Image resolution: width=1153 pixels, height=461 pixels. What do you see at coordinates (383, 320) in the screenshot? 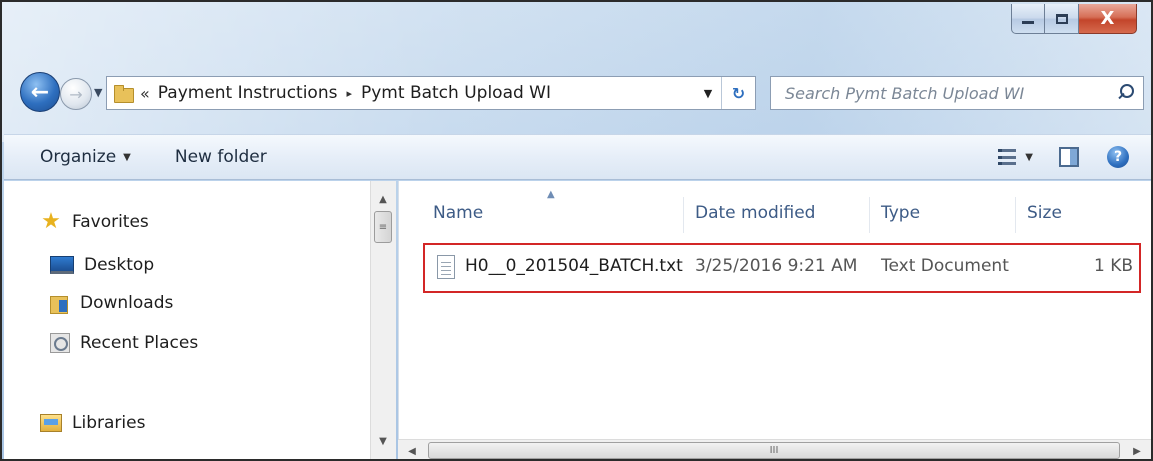
I see `nav-pane-scrollbar: ▲ ≡ ▼` at bounding box center [383, 320].